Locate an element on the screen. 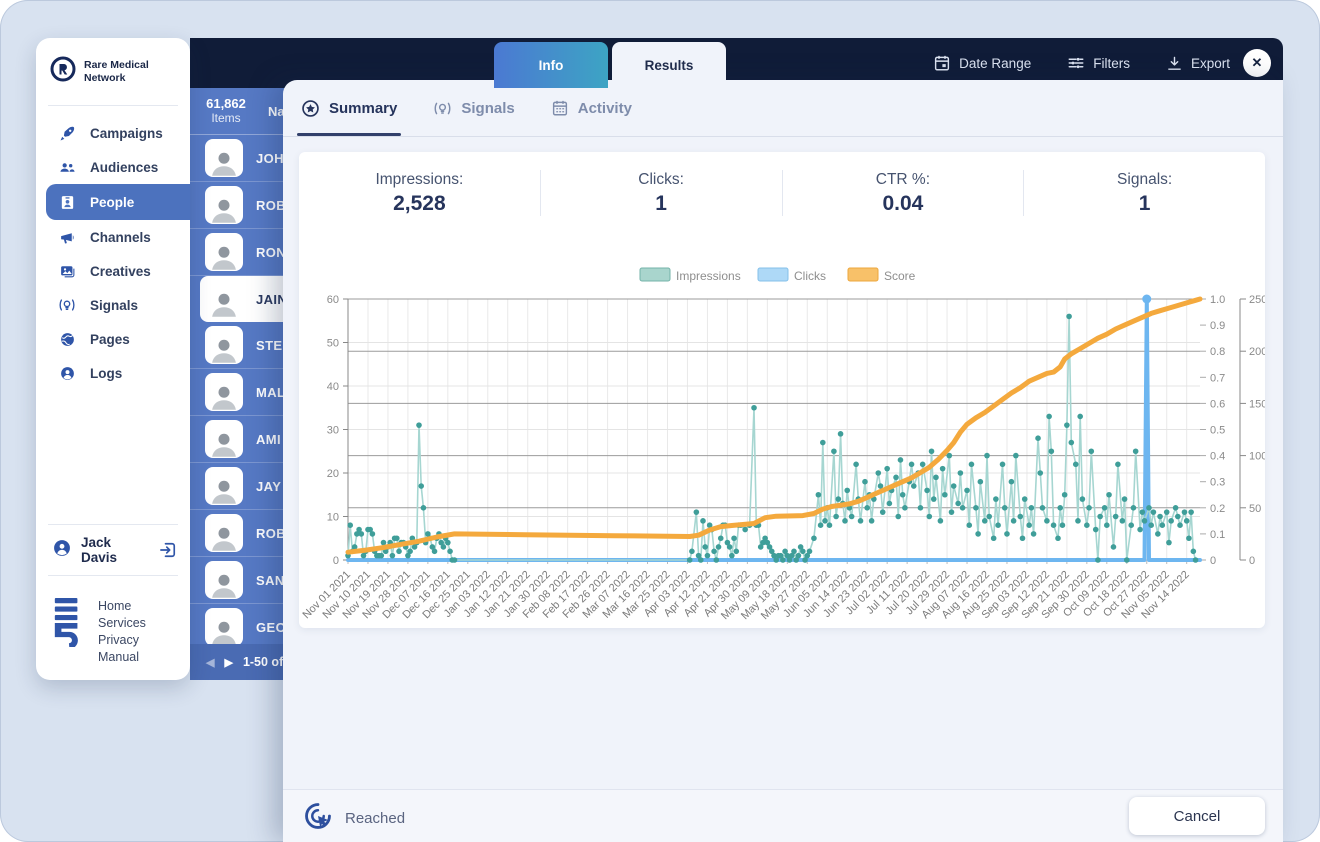  tab-activity: Activity is located at coordinates (591, 108).